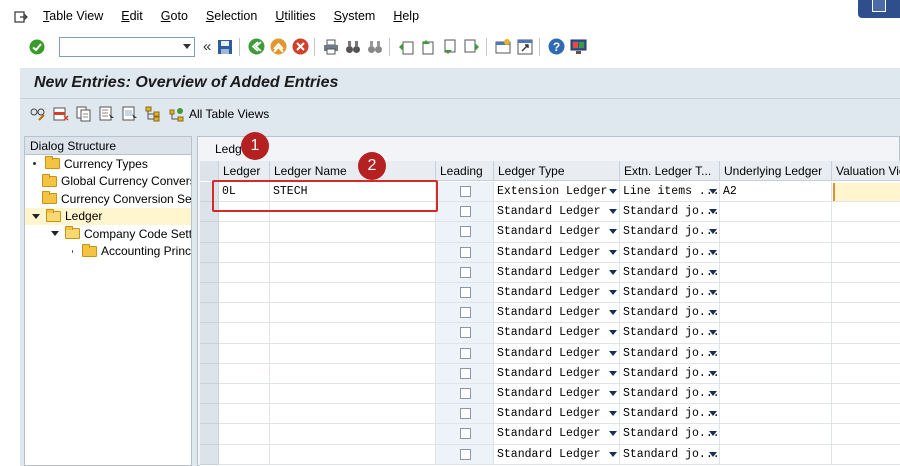 The image size is (900, 466). What do you see at coordinates (209, 171) in the screenshot?
I see `header-selector` at bounding box center [209, 171].